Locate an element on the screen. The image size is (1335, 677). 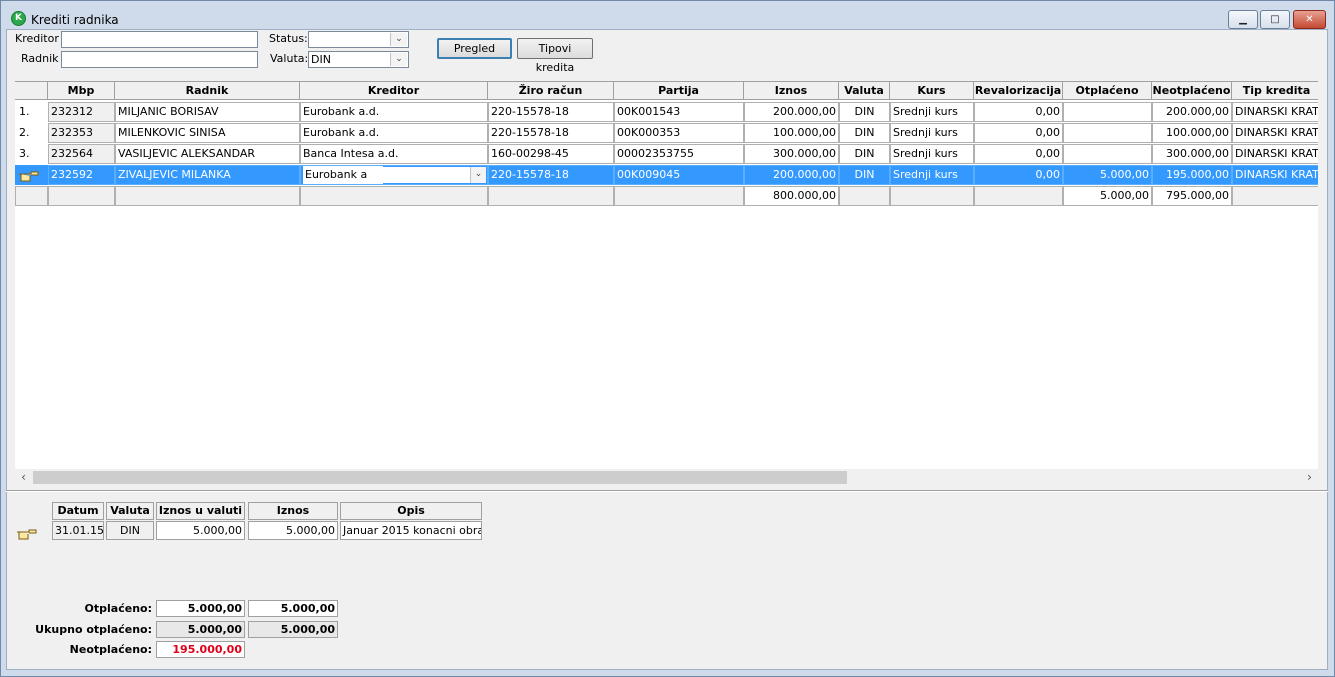
radnik-cell: ZIVALJEVIC MILANKA is located at coordinates (207, 175).